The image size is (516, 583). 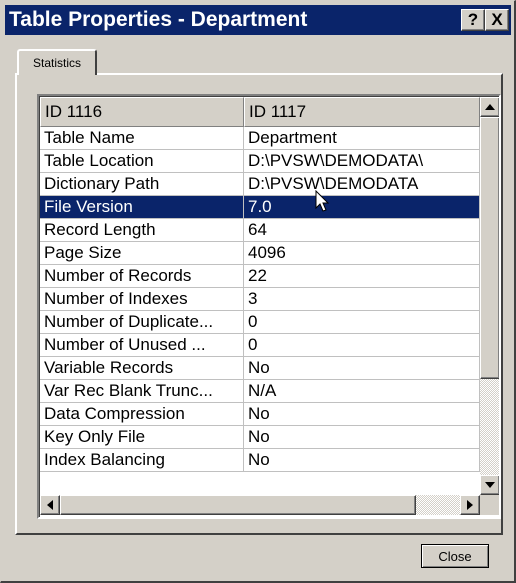 I want to click on table-row: Record Length 64, so click(x=260, y=230).